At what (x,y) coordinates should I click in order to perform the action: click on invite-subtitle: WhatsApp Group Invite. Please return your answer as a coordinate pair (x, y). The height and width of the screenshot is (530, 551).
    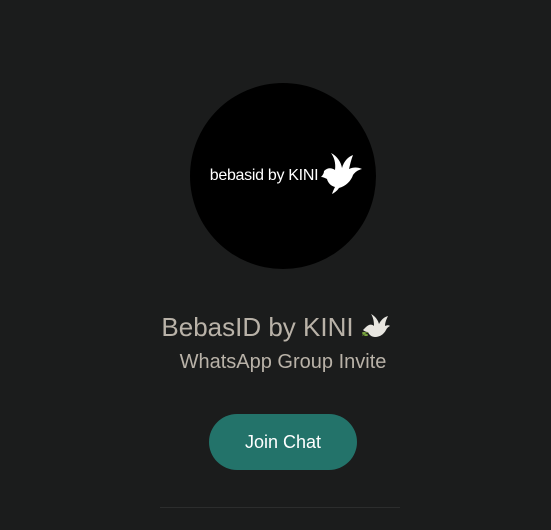
    Looking at the image, I should click on (283, 362).